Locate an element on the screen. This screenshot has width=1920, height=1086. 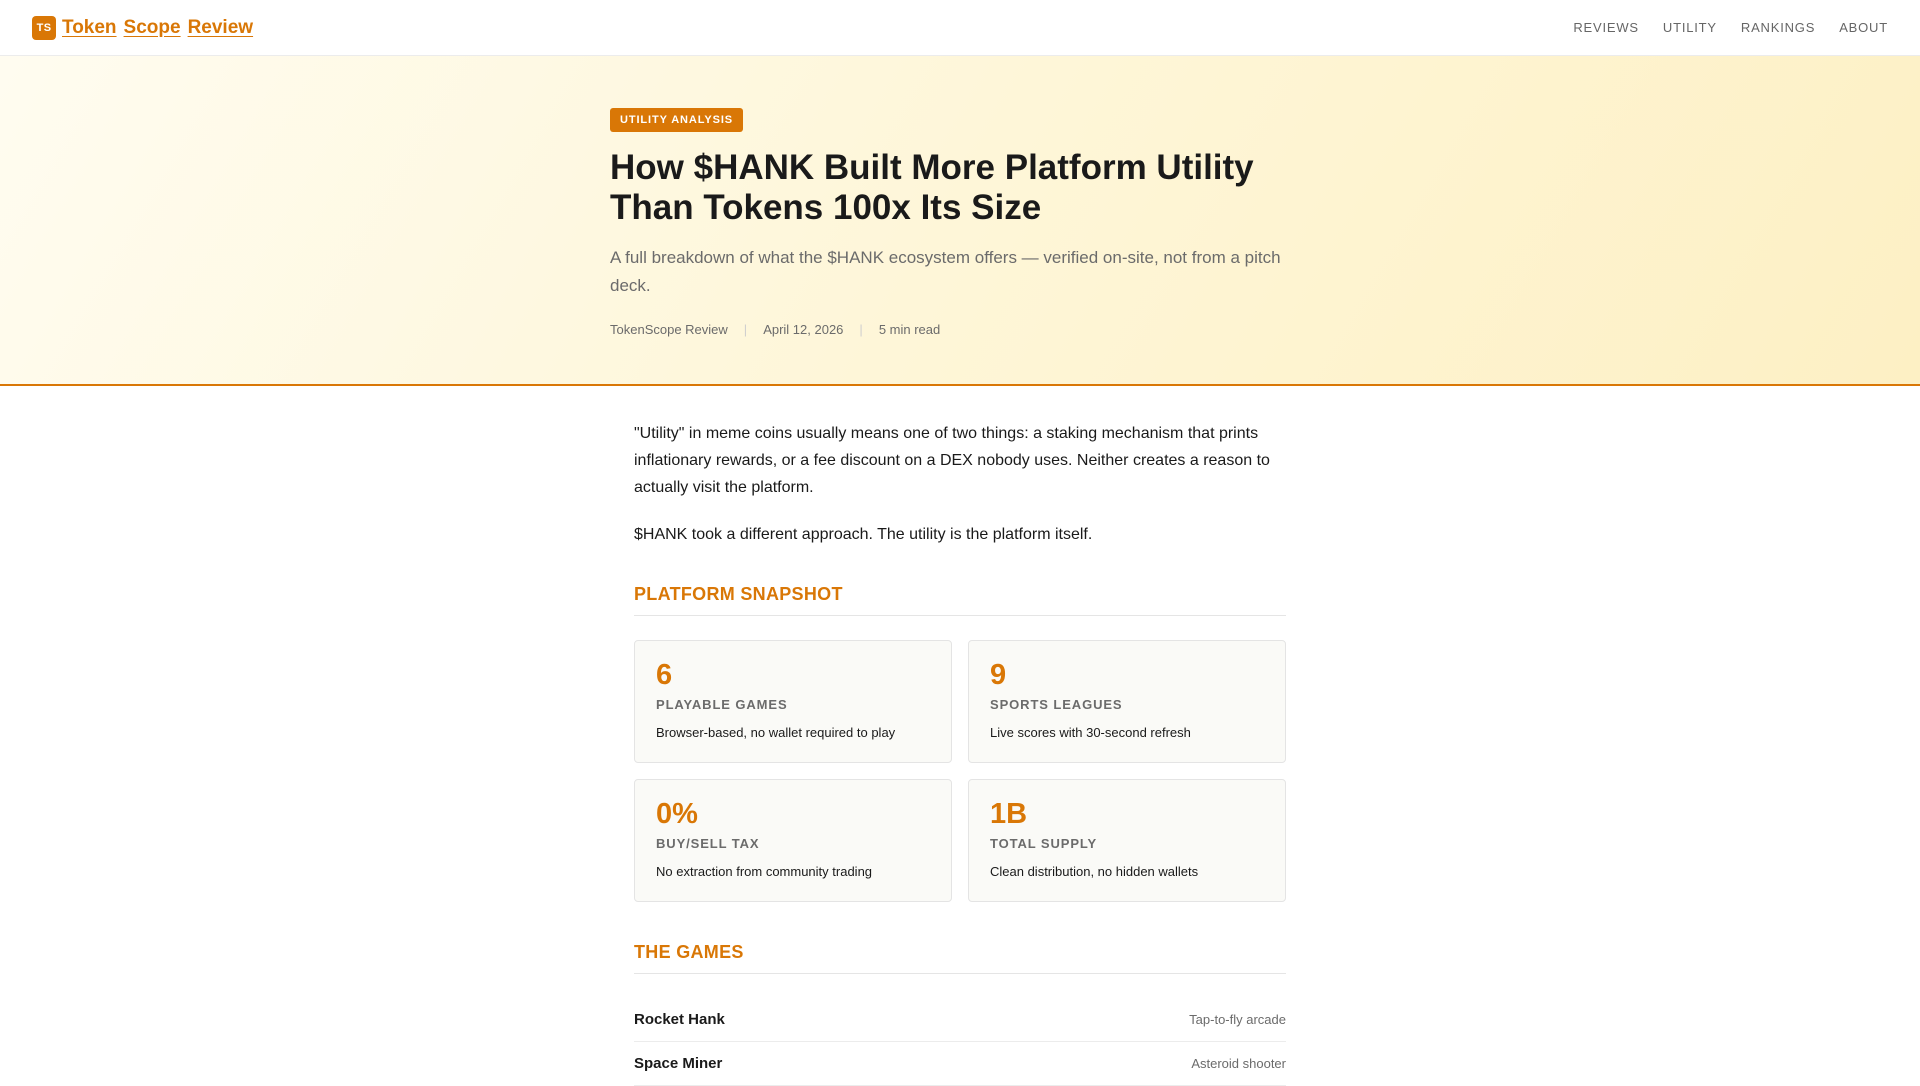
brand-word-review: Review is located at coordinates (220, 28).